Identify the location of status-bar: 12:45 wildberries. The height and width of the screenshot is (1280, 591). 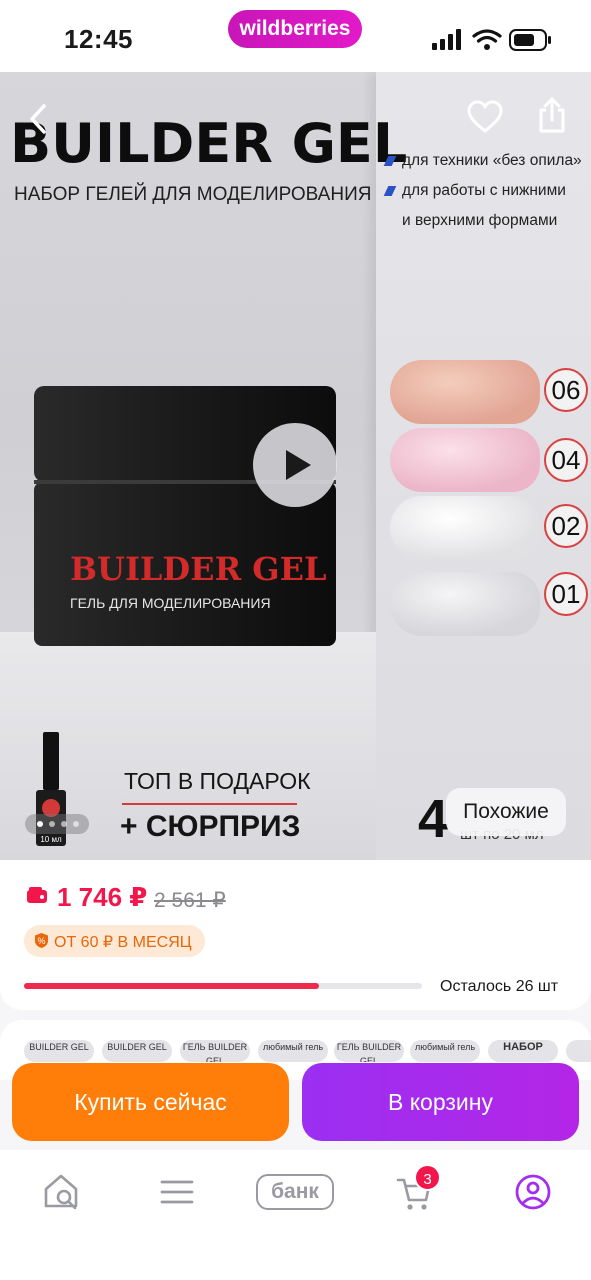
(295, 36).